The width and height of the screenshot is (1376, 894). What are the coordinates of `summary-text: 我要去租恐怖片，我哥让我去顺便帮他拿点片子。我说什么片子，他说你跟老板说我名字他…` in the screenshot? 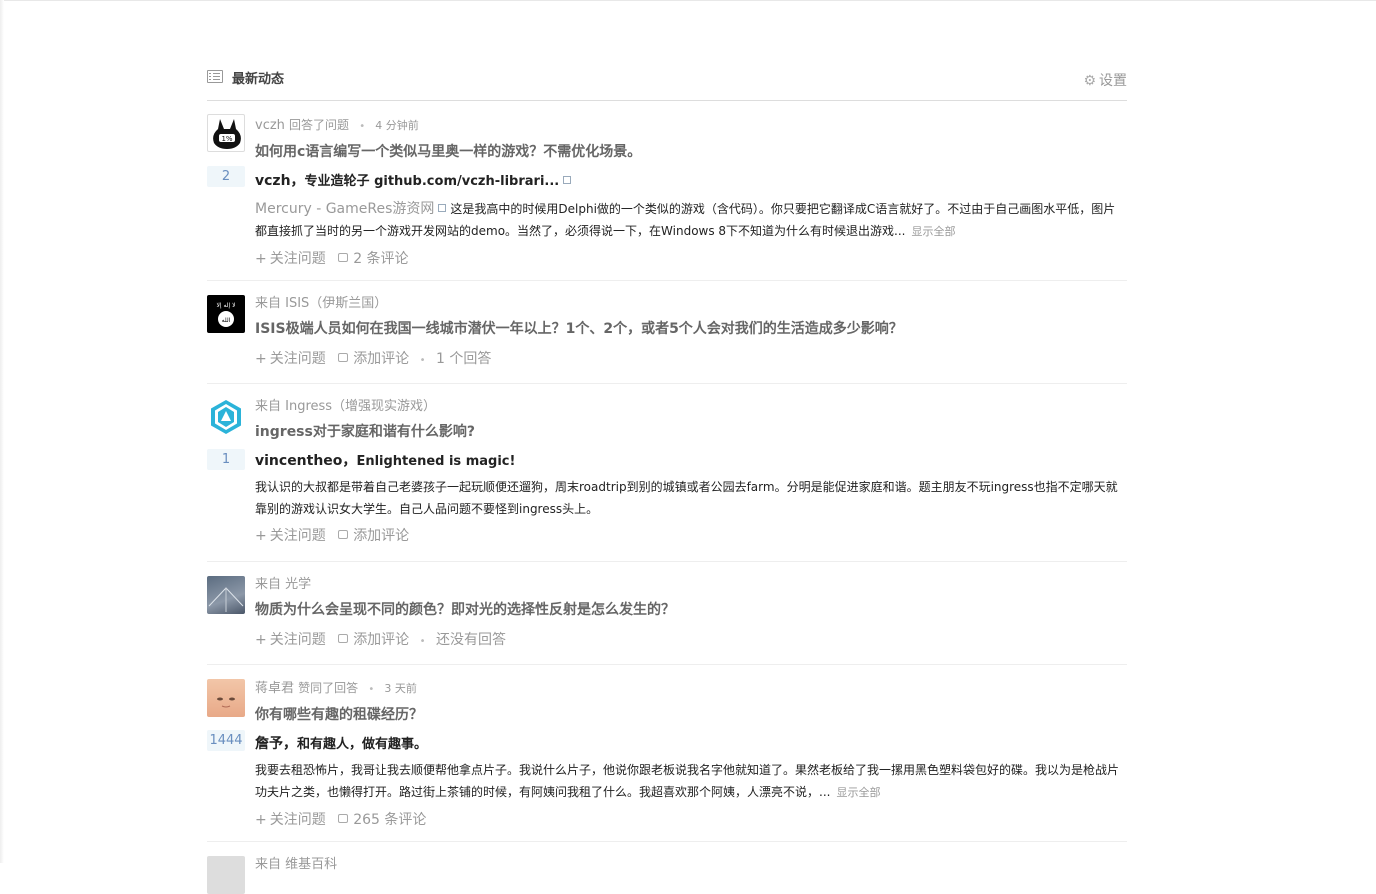 It's located at (687, 781).